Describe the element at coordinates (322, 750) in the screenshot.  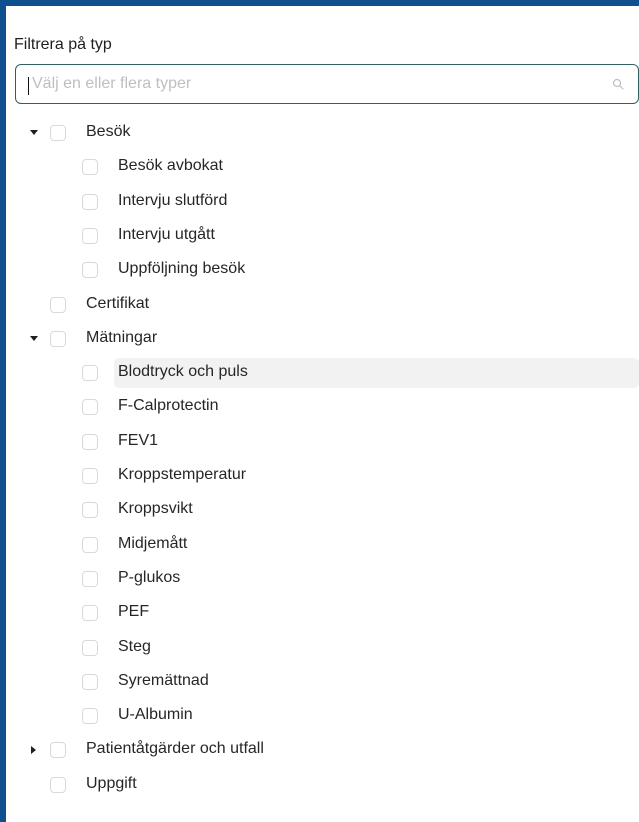
I see `tree-node: Patientåtgärder och utfall` at that location.